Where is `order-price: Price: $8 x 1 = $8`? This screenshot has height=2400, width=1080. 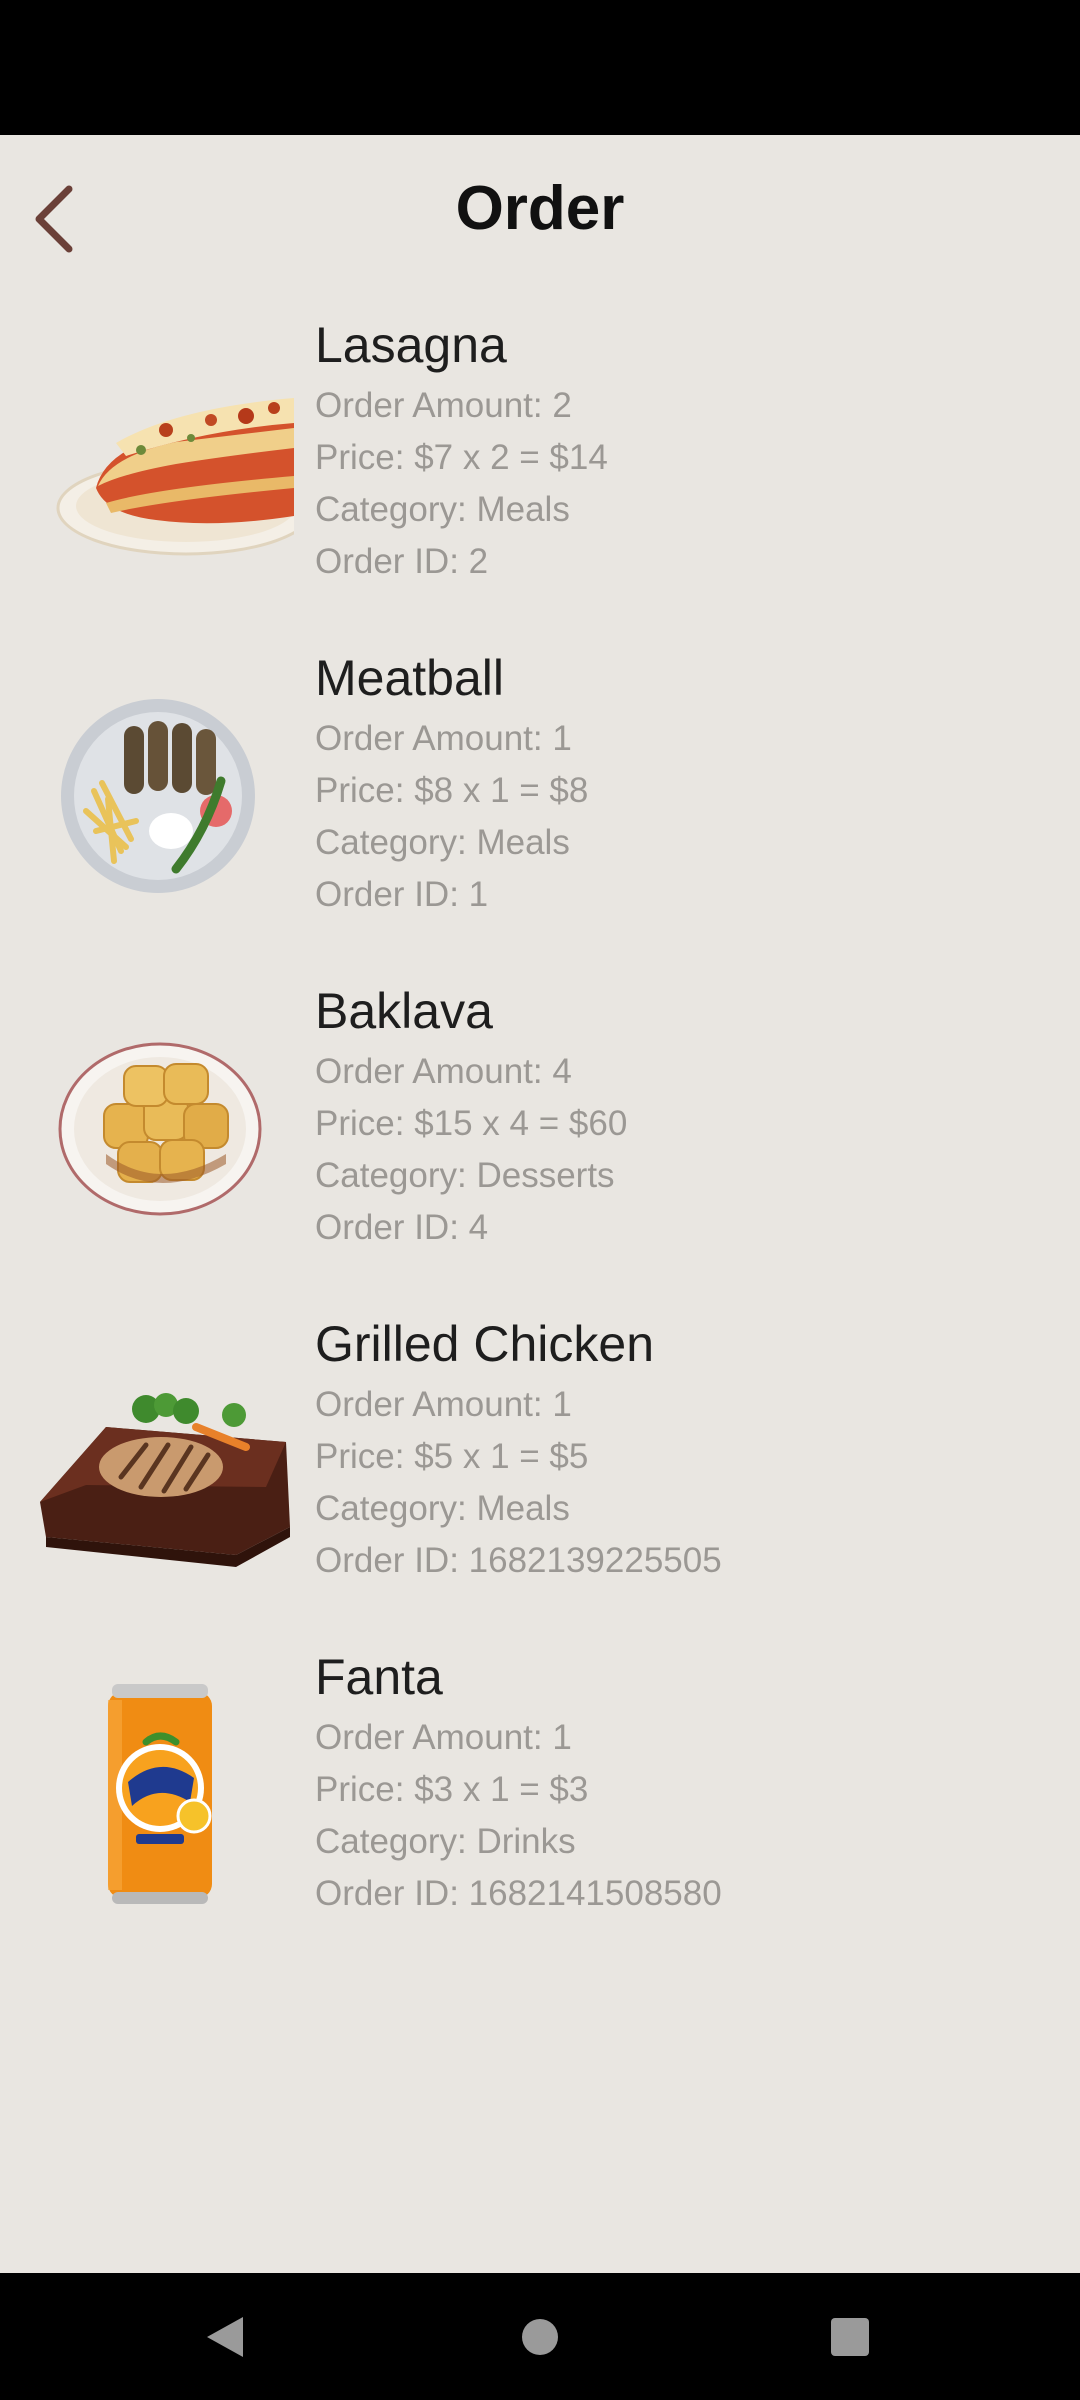
order-price: Price: $8 x 1 = $8 is located at coordinates (452, 790).